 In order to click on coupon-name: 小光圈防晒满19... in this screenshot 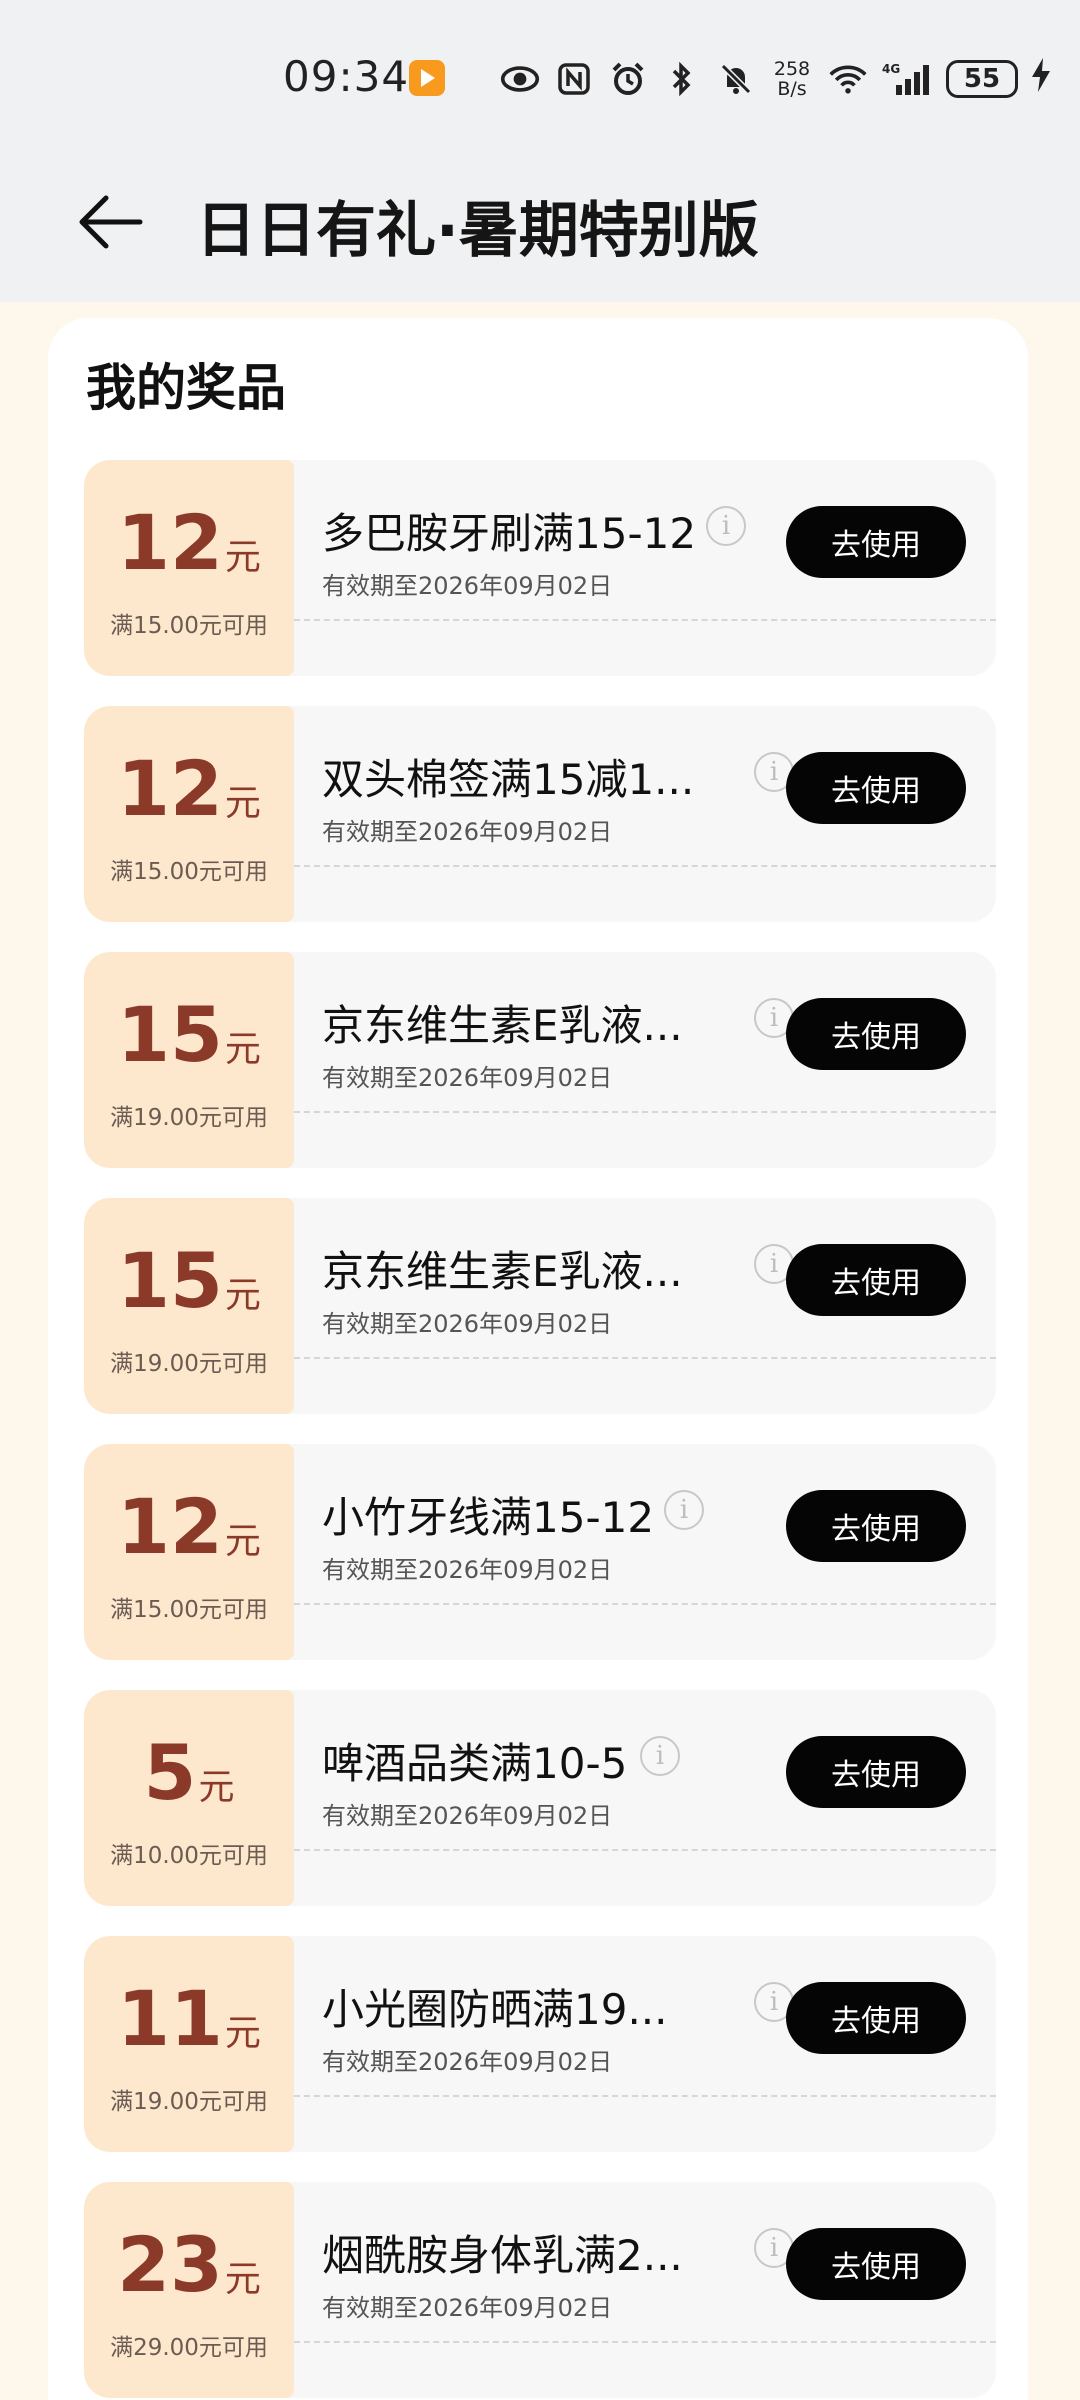, I will do `click(495, 2009)`.